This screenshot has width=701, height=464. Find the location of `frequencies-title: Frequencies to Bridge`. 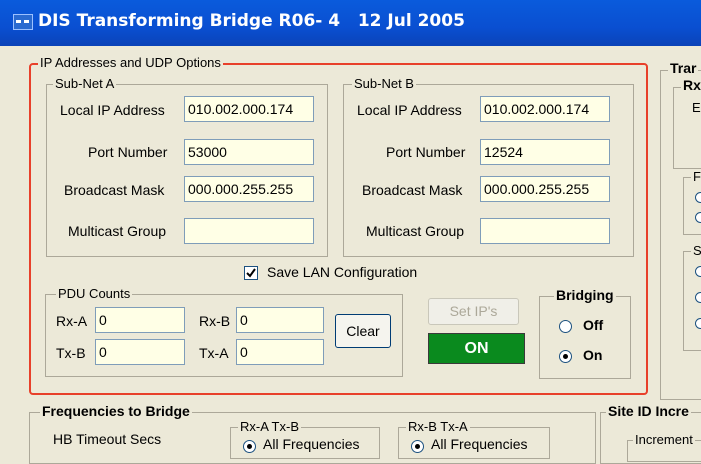

frequencies-title: Frequencies to Bridge is located at coordinates (116, 411).